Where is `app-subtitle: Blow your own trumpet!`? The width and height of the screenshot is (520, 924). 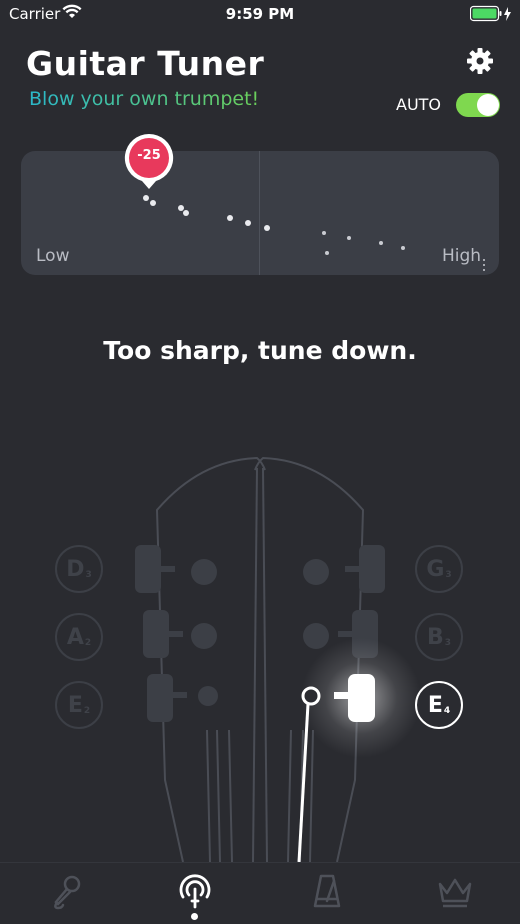 app-subtitle: Blow your own trumpet! is located at coordinates (144, 99).